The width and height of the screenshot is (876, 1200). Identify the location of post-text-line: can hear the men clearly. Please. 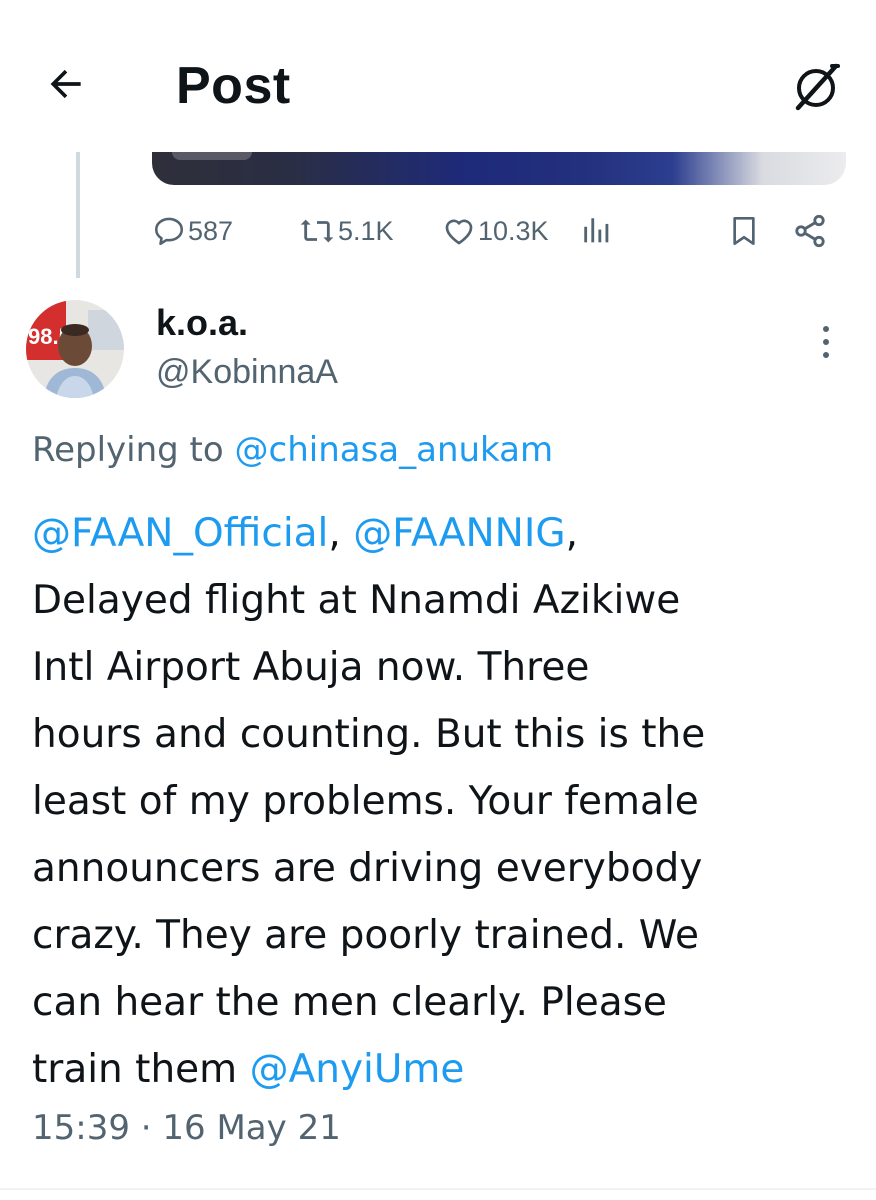
(349, 1002).